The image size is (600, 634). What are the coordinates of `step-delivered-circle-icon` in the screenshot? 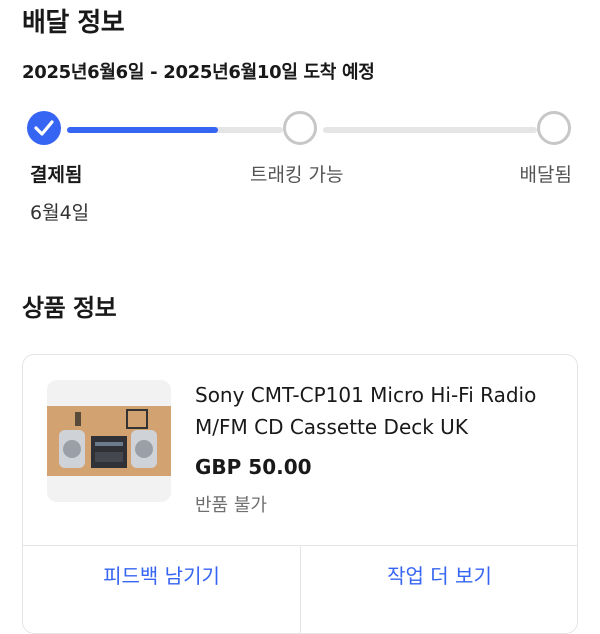 It's located at (554, 128).